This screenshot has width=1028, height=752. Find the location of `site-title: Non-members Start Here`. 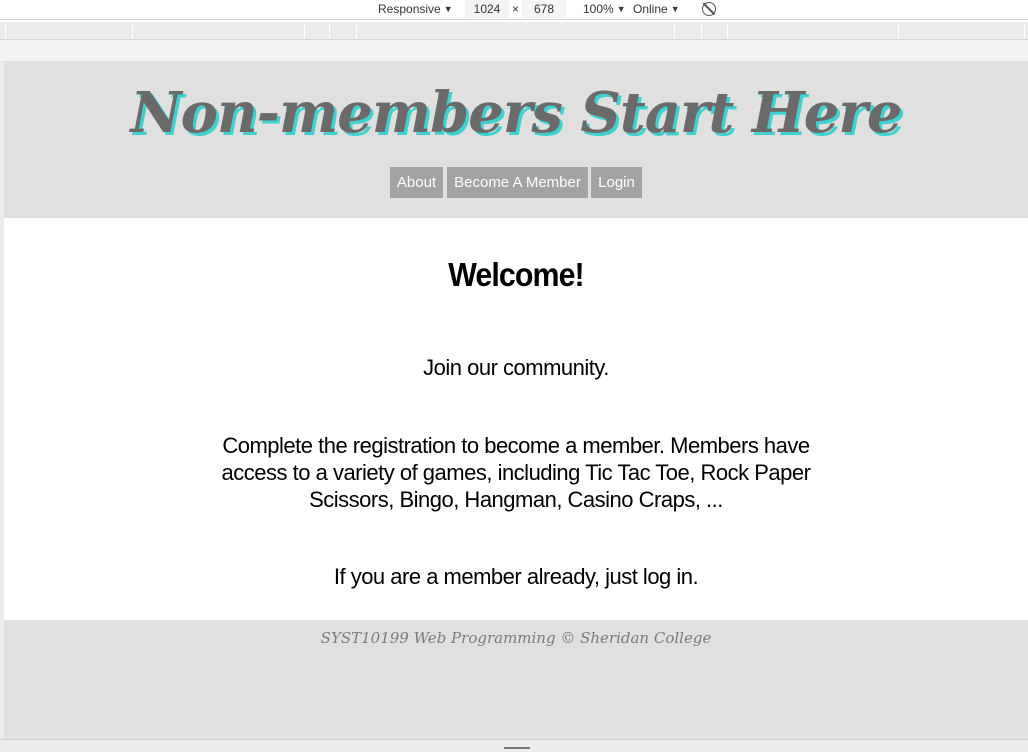

site-title: Non-members Start Here is located at coordinates (516, 113).